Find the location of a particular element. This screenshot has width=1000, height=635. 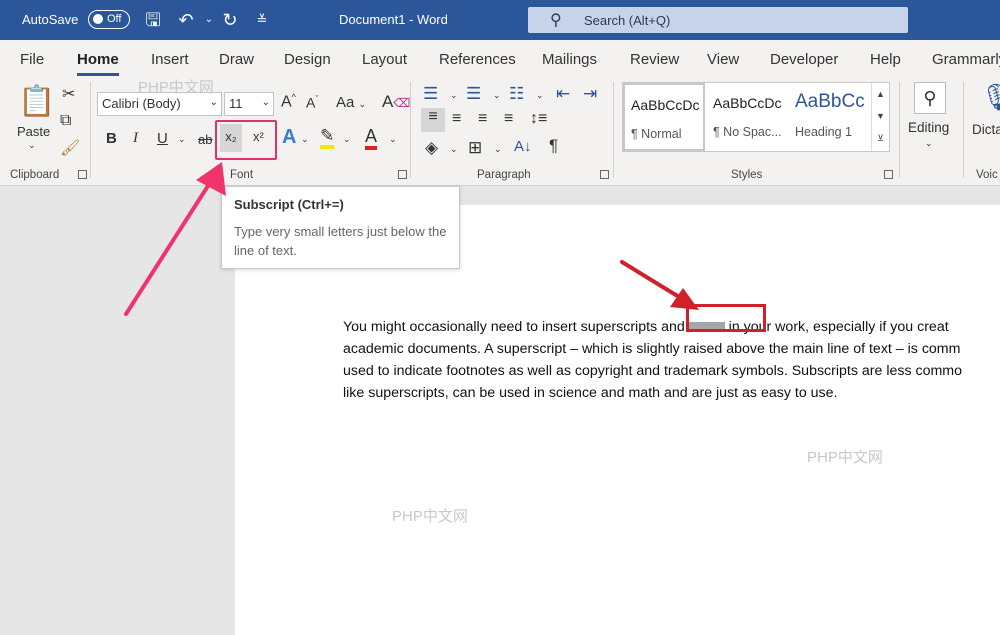

arrow-to-subscript-button is located at coordinates (175, 239).